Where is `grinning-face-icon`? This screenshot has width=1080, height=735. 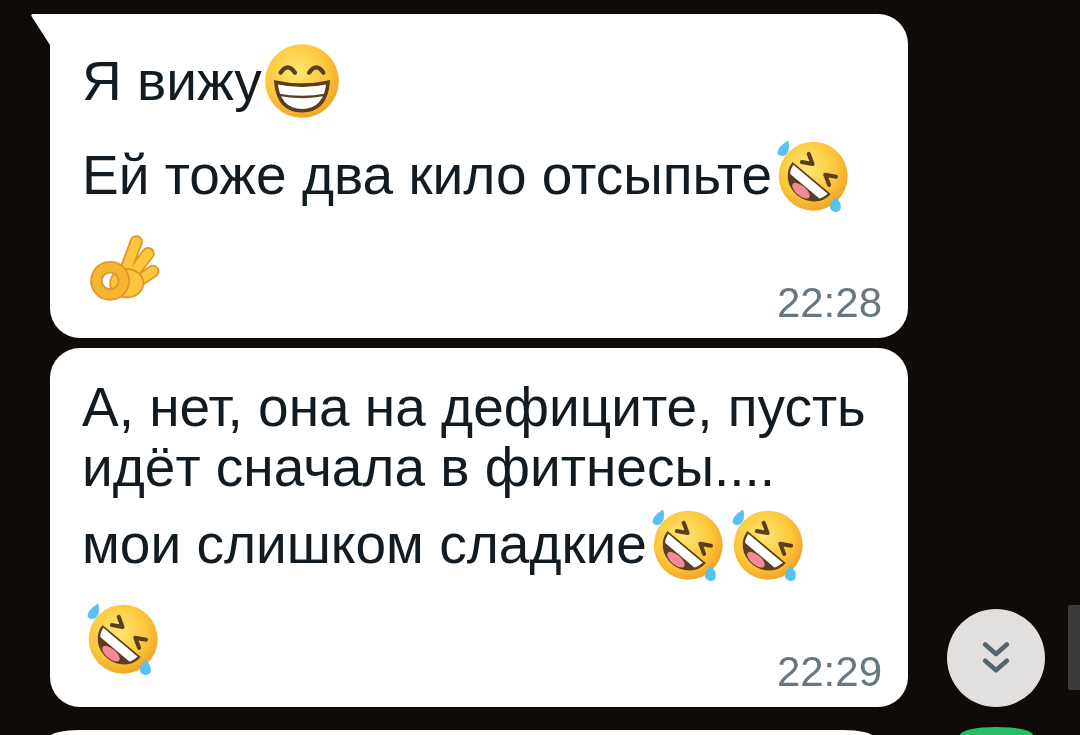
grinning-face-icon is located at coordinates (301, 81).